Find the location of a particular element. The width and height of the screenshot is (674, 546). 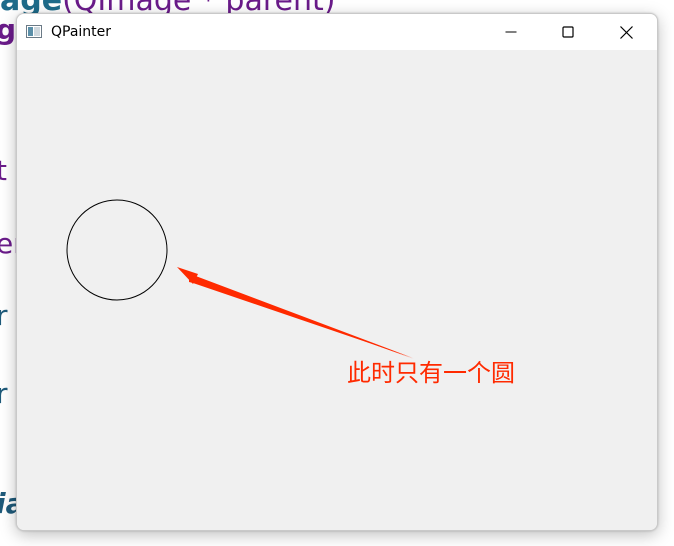

title-bar: QPainter is located at coordinates (337, 32).